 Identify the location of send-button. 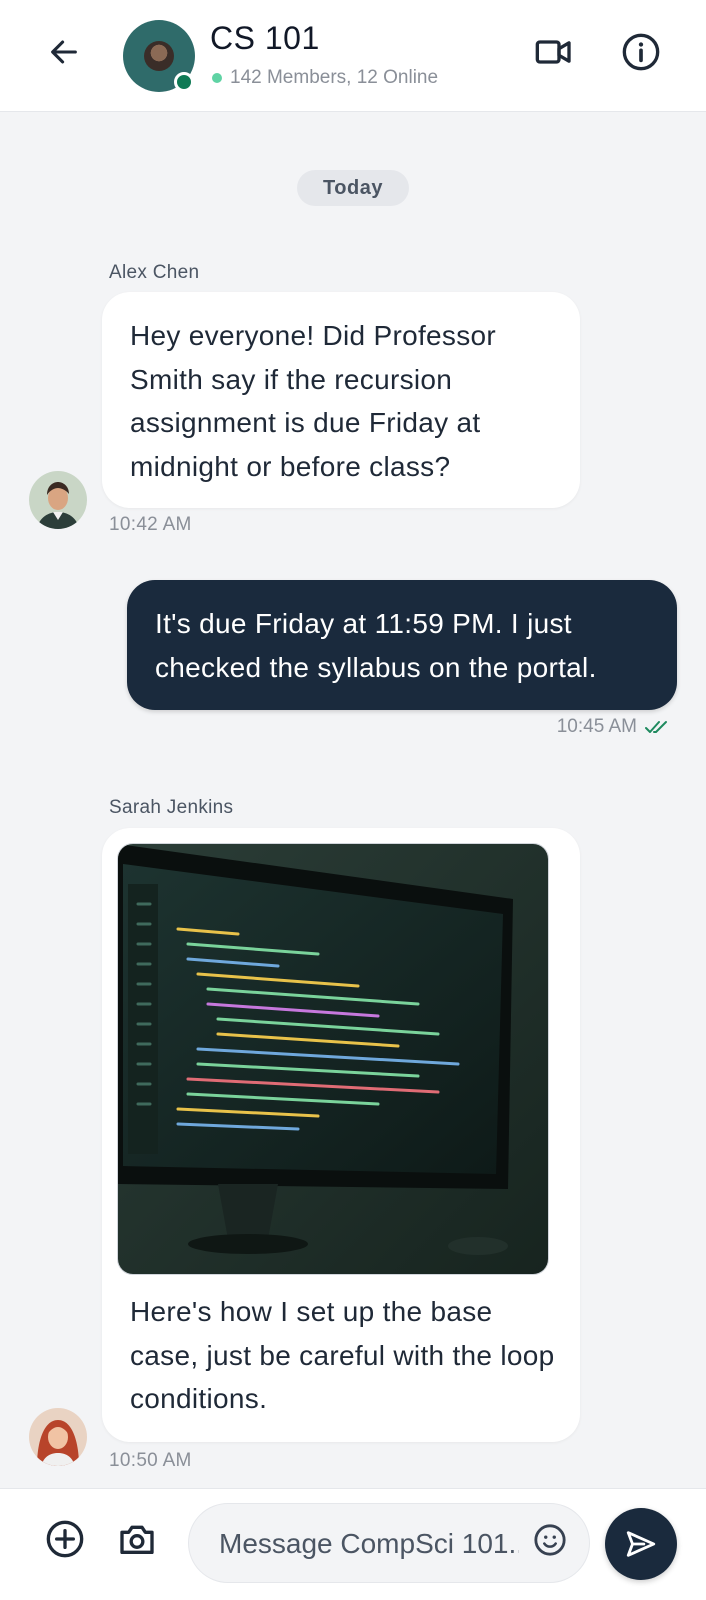
(641, 1544).